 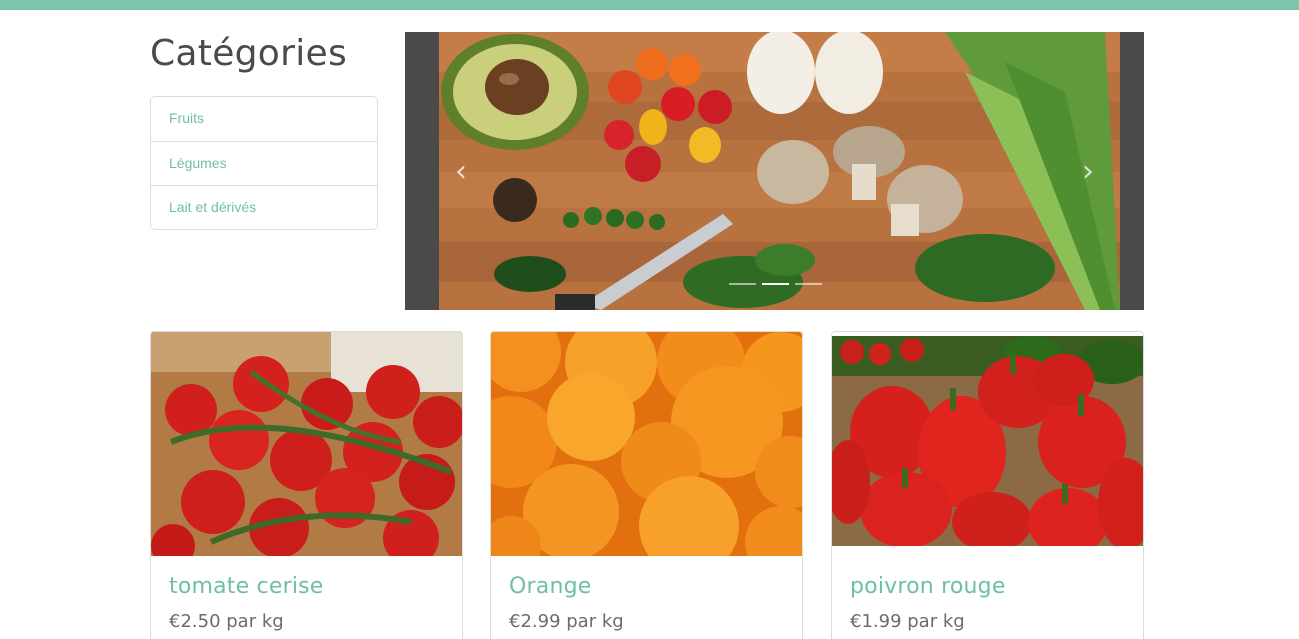 I want to click on top-accent-bar, so click(x=649, y=5).